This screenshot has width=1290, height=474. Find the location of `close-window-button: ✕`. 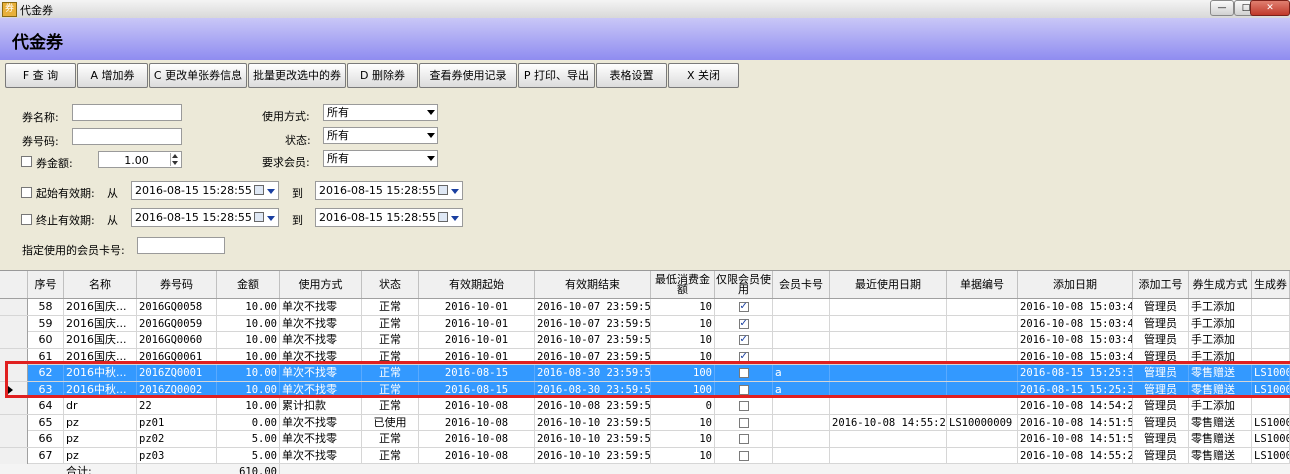

close-window-button: ✕ is located at coordinates (1270, 8).